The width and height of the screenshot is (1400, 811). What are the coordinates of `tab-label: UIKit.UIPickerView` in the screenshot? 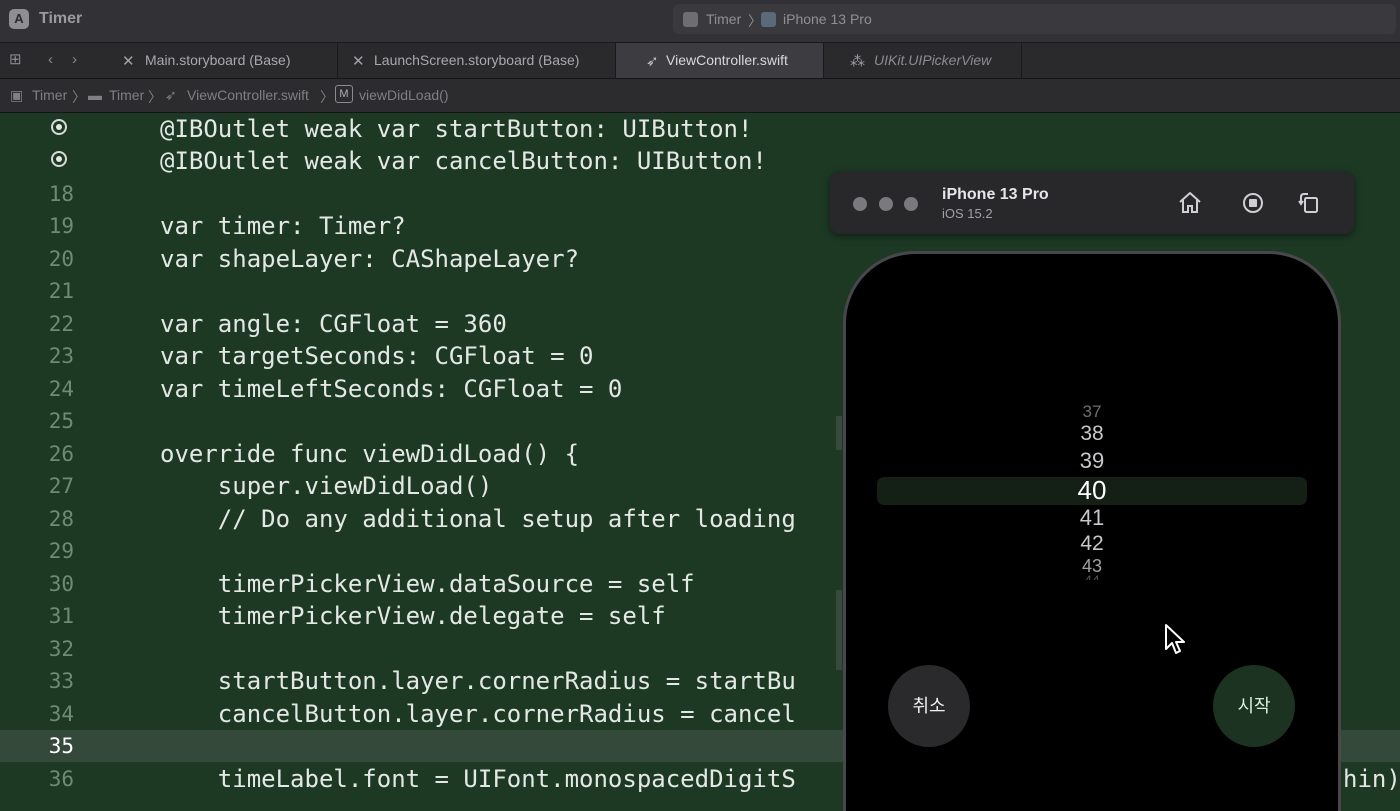 It's located at (933, 60).